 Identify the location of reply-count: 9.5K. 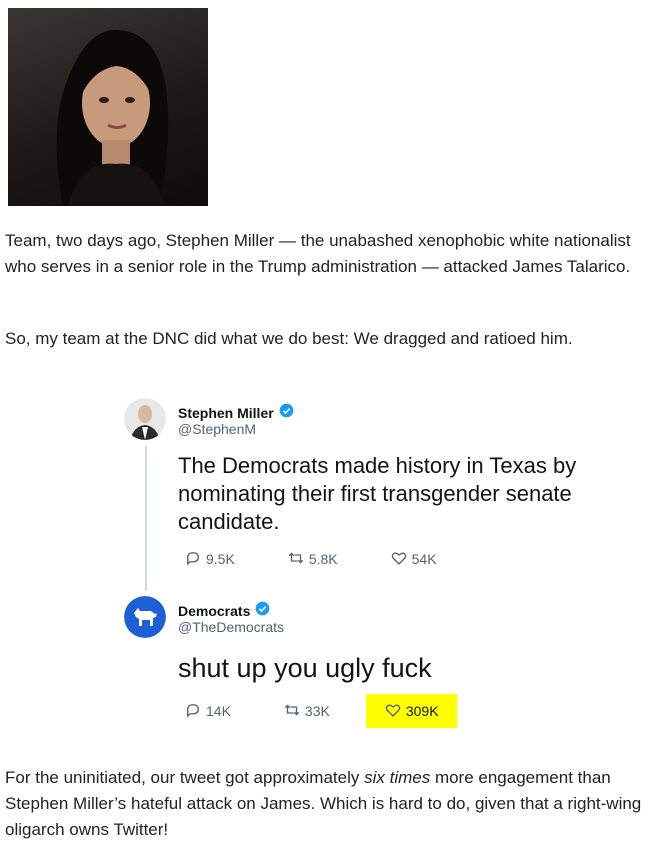
(220, 559).